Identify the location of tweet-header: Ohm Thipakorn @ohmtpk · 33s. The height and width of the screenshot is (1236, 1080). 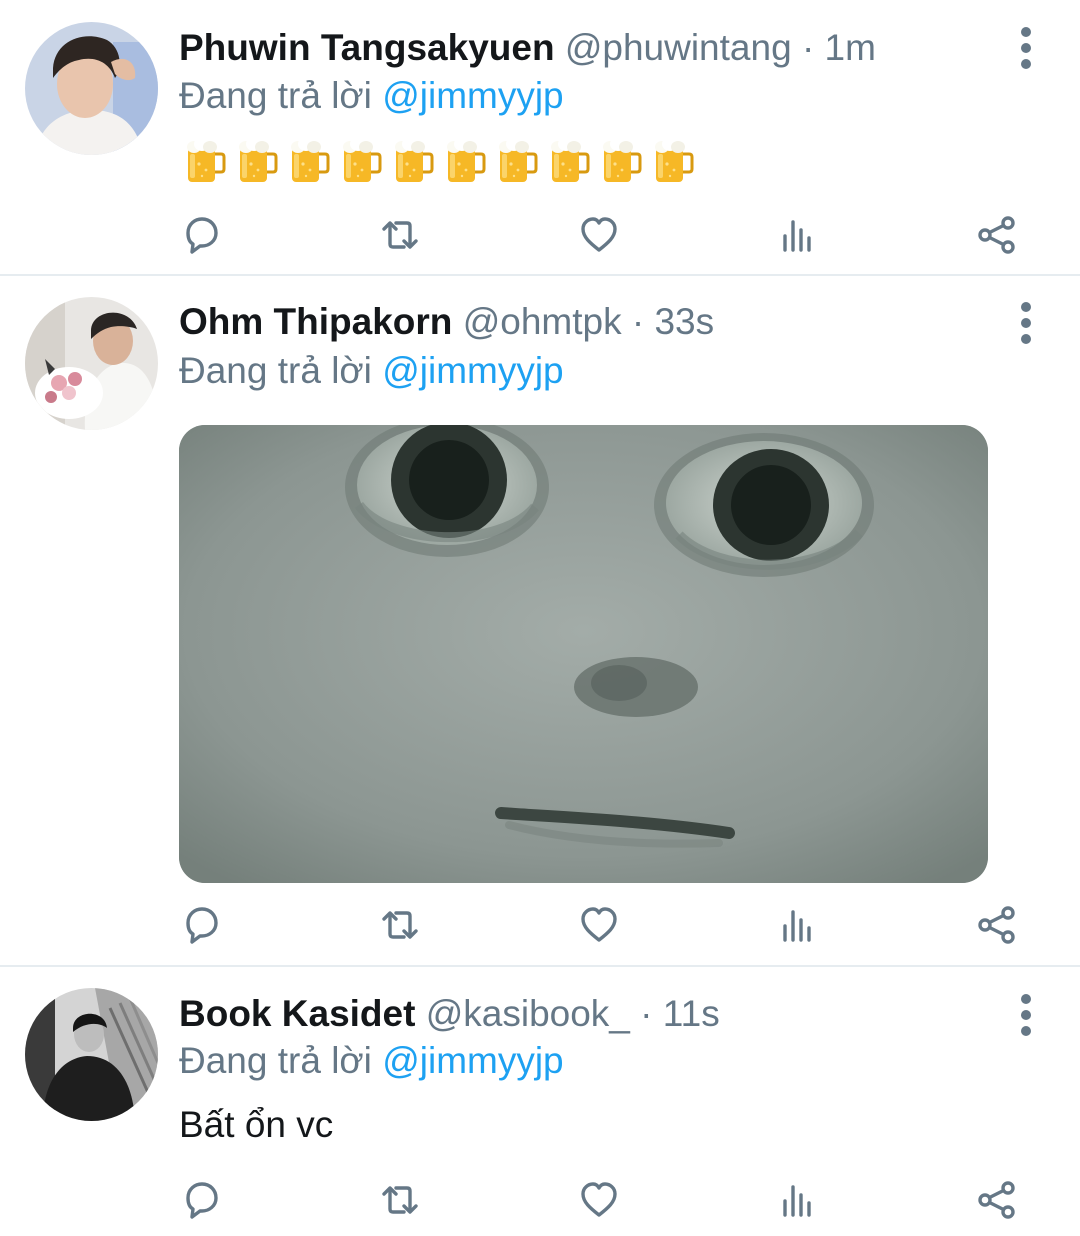
(446, 322).